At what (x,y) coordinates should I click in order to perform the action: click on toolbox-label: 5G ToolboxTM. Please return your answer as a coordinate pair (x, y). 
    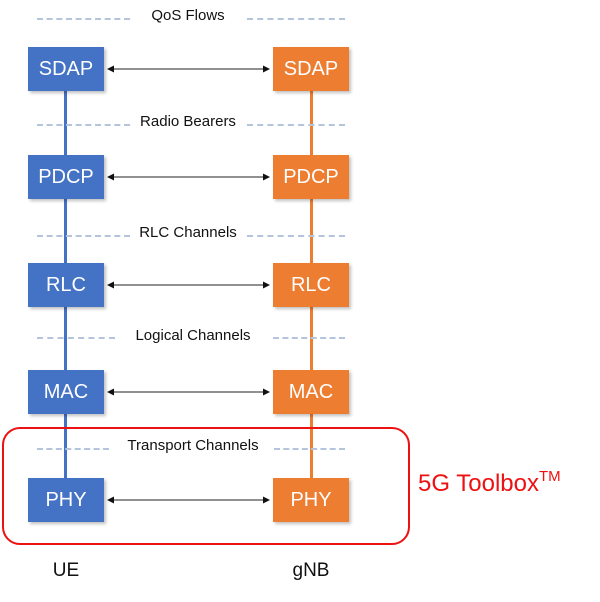
    Looking at the image, I should click on (489, 483).